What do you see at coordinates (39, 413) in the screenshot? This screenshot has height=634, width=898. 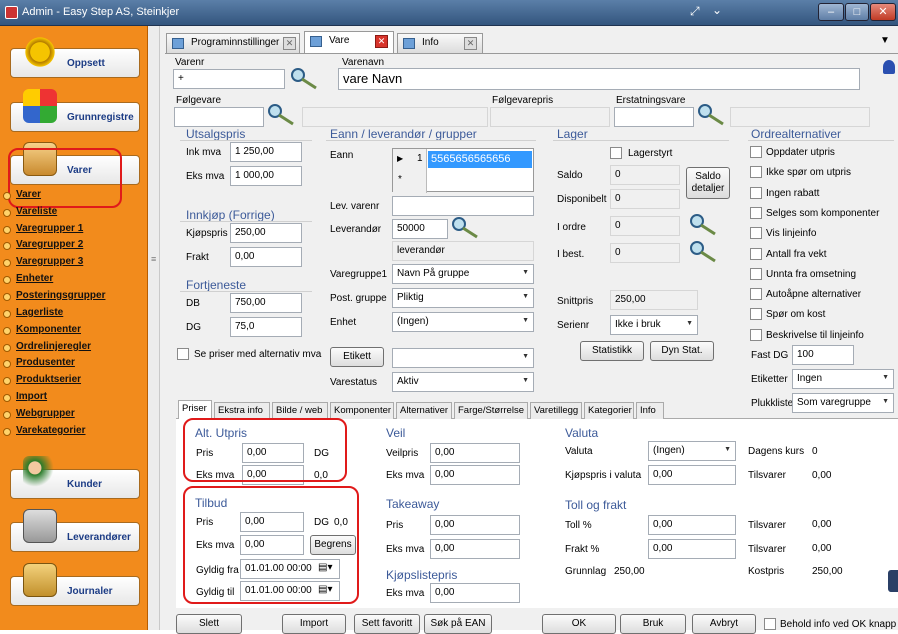 I see `subitem-webgrupper: Webgrupper` at bounding box center [39, 413].